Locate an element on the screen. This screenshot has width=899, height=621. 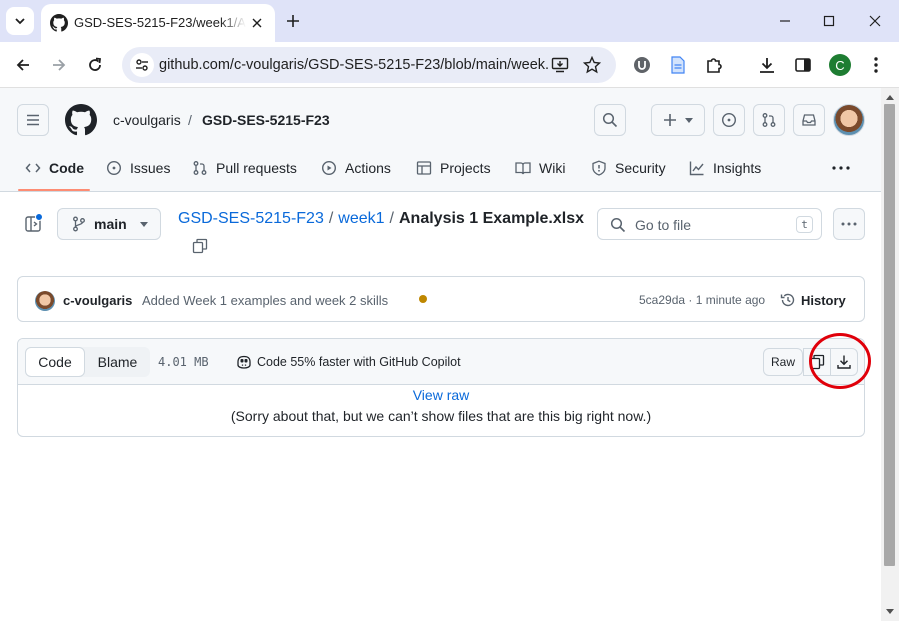
downloads-icon is located at coordinates (767, 65).